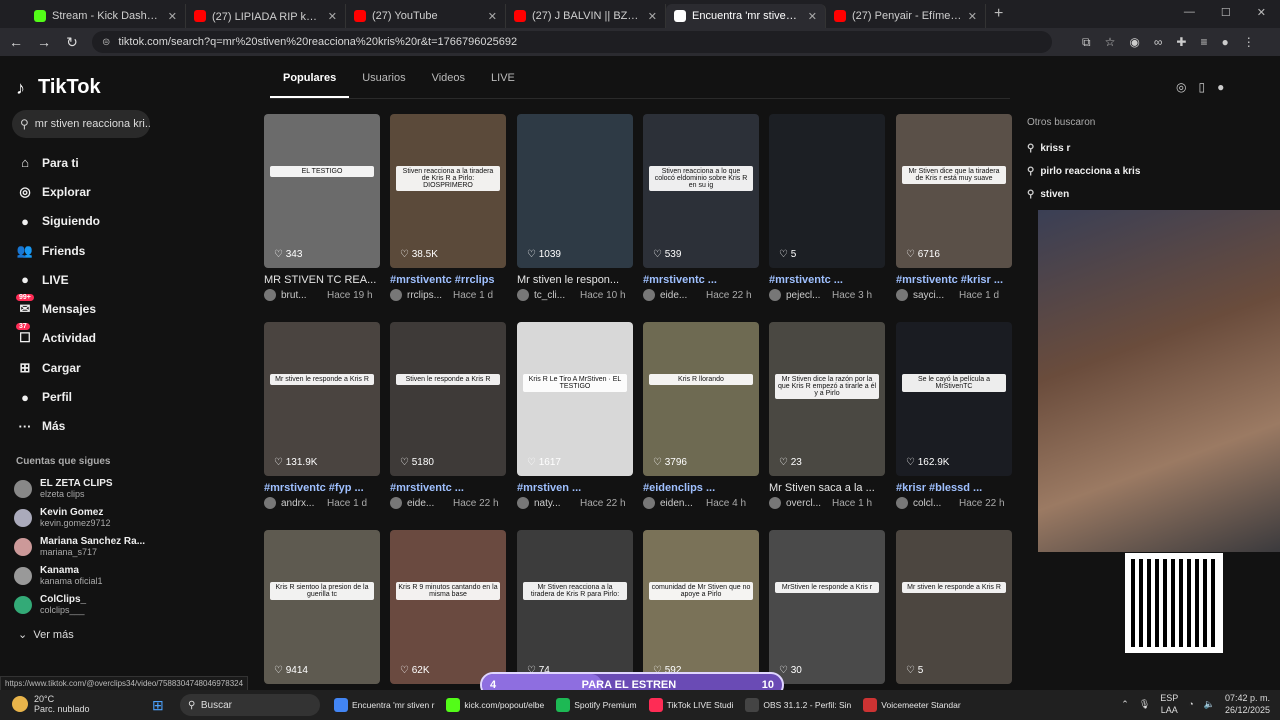 The image size is (1280, 720). What do you see at coordinates (1125, 704) in the screenshot?
I see `chevron-up-icon: ⌃` at bounding box center [1125, 704].